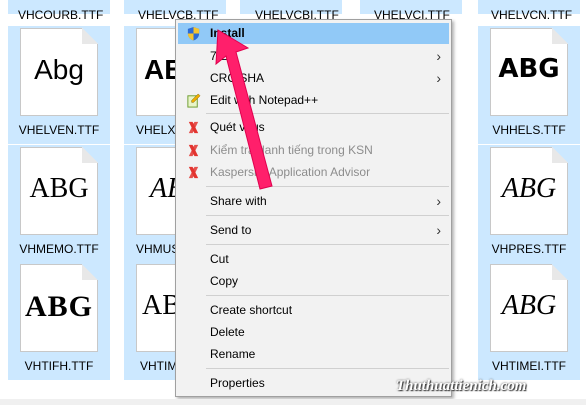  What do you see at coordinates (244, 109) in the screenshot?
I see `pointer-arrow-icon` at bounding box center [244, 109].